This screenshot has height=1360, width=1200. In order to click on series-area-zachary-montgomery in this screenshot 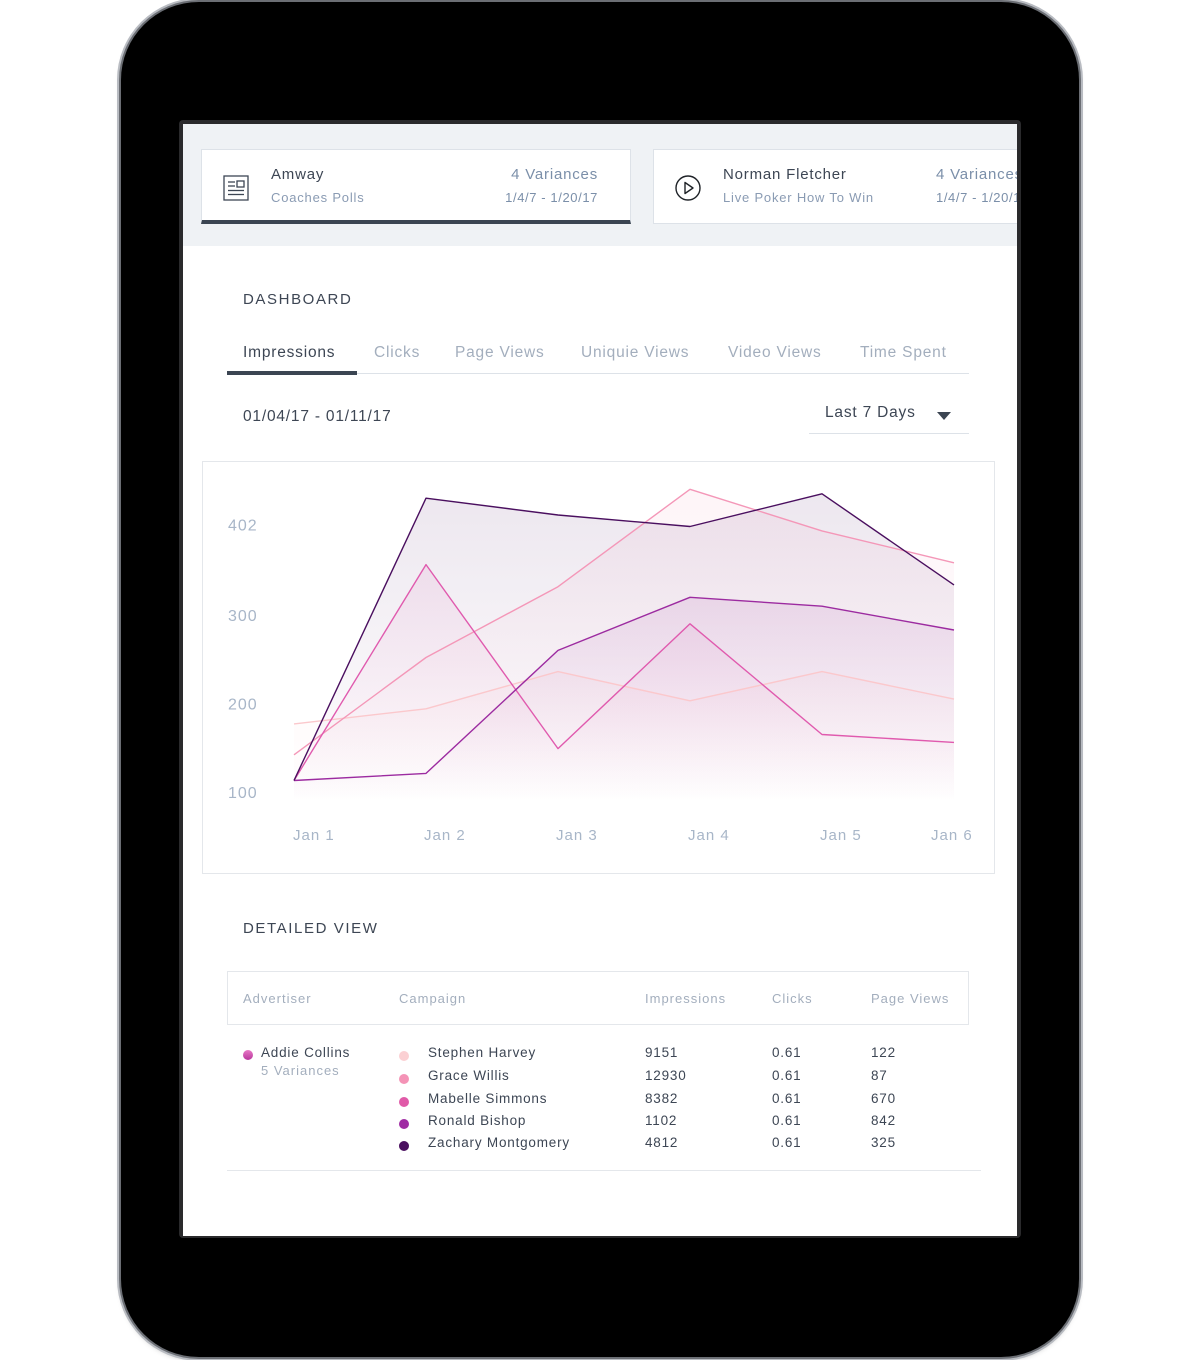, I will do `click(624, 648)`.